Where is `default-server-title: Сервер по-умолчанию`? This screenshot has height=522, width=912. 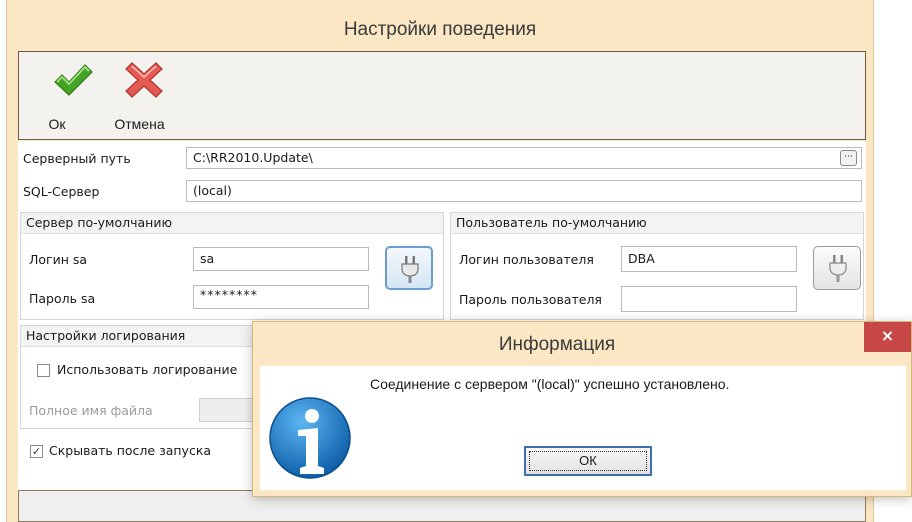
default-server-title: Сервер по-умолчанию is located at coordinates (232, 223).